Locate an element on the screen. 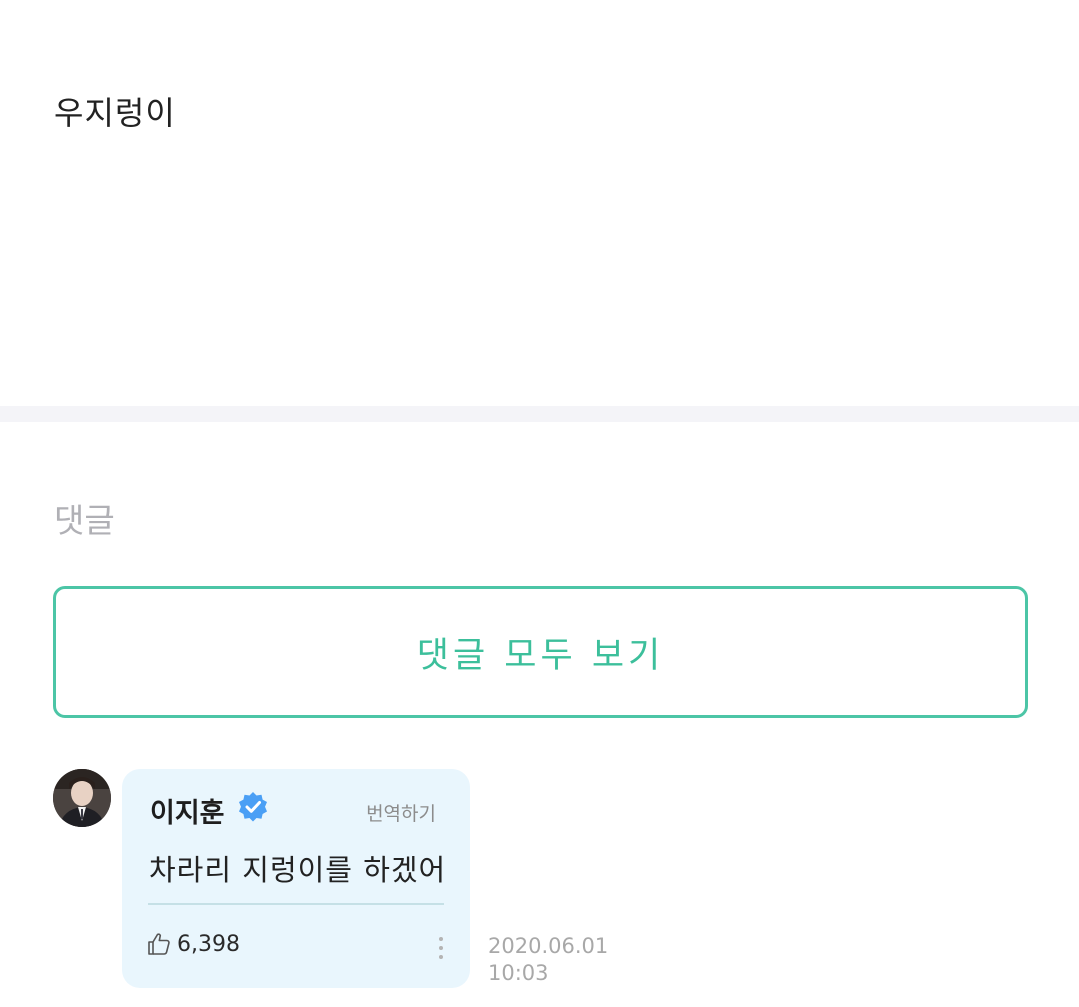 The height and width of the screenshot is (1007, 1079). avatar is located at coordinates (82, 798).